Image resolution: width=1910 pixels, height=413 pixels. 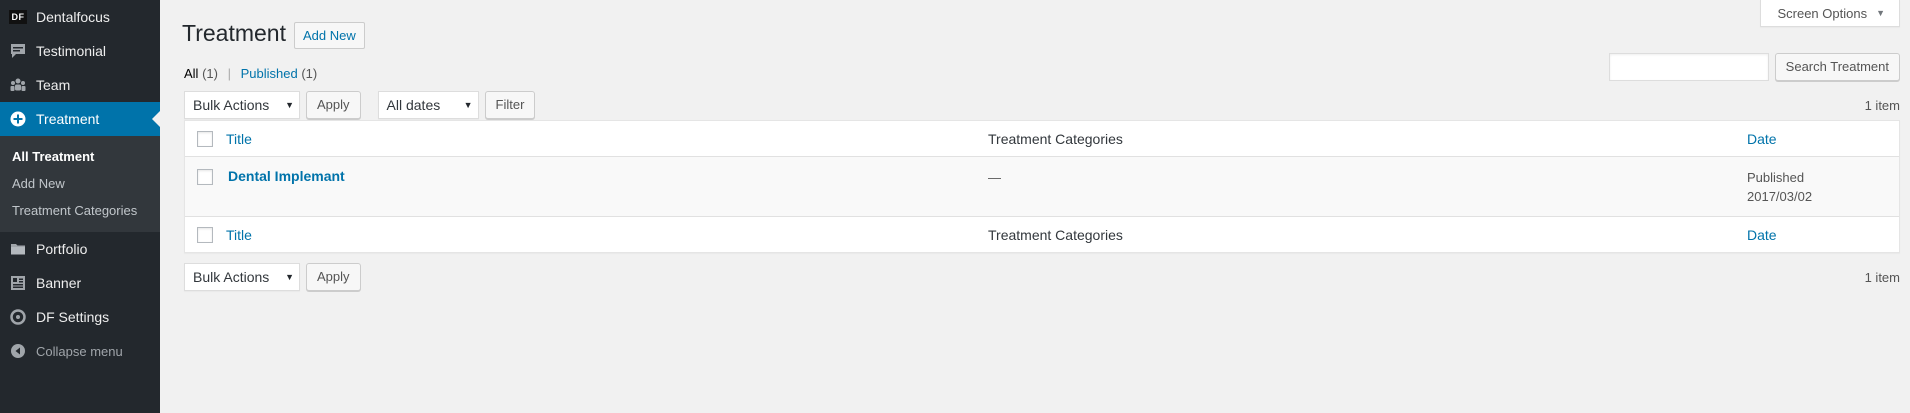 I want to click on row-checkbox, so click(x=205, y=177).